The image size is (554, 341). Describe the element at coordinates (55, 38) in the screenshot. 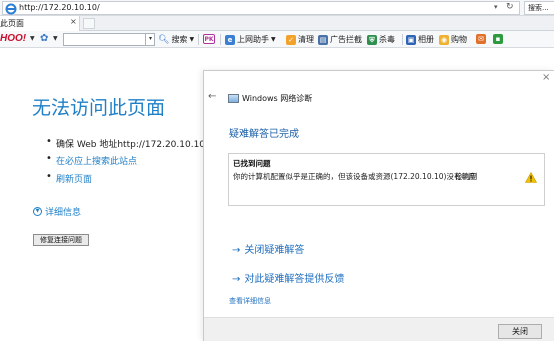

I see `flower-dropdown-icon: ▼` at that location.